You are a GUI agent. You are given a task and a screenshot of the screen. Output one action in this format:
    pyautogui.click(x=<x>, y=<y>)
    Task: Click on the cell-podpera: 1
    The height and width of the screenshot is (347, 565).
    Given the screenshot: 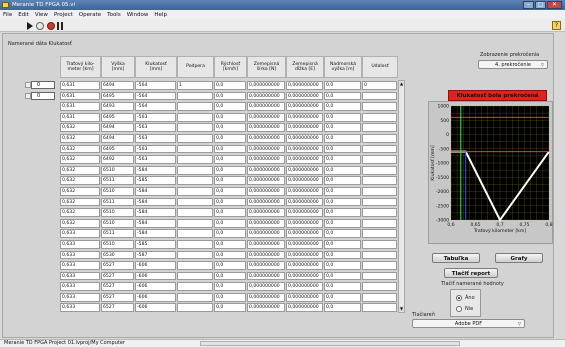 What is the action you would take?
    pyautogui.click(x=195, y=85)
    